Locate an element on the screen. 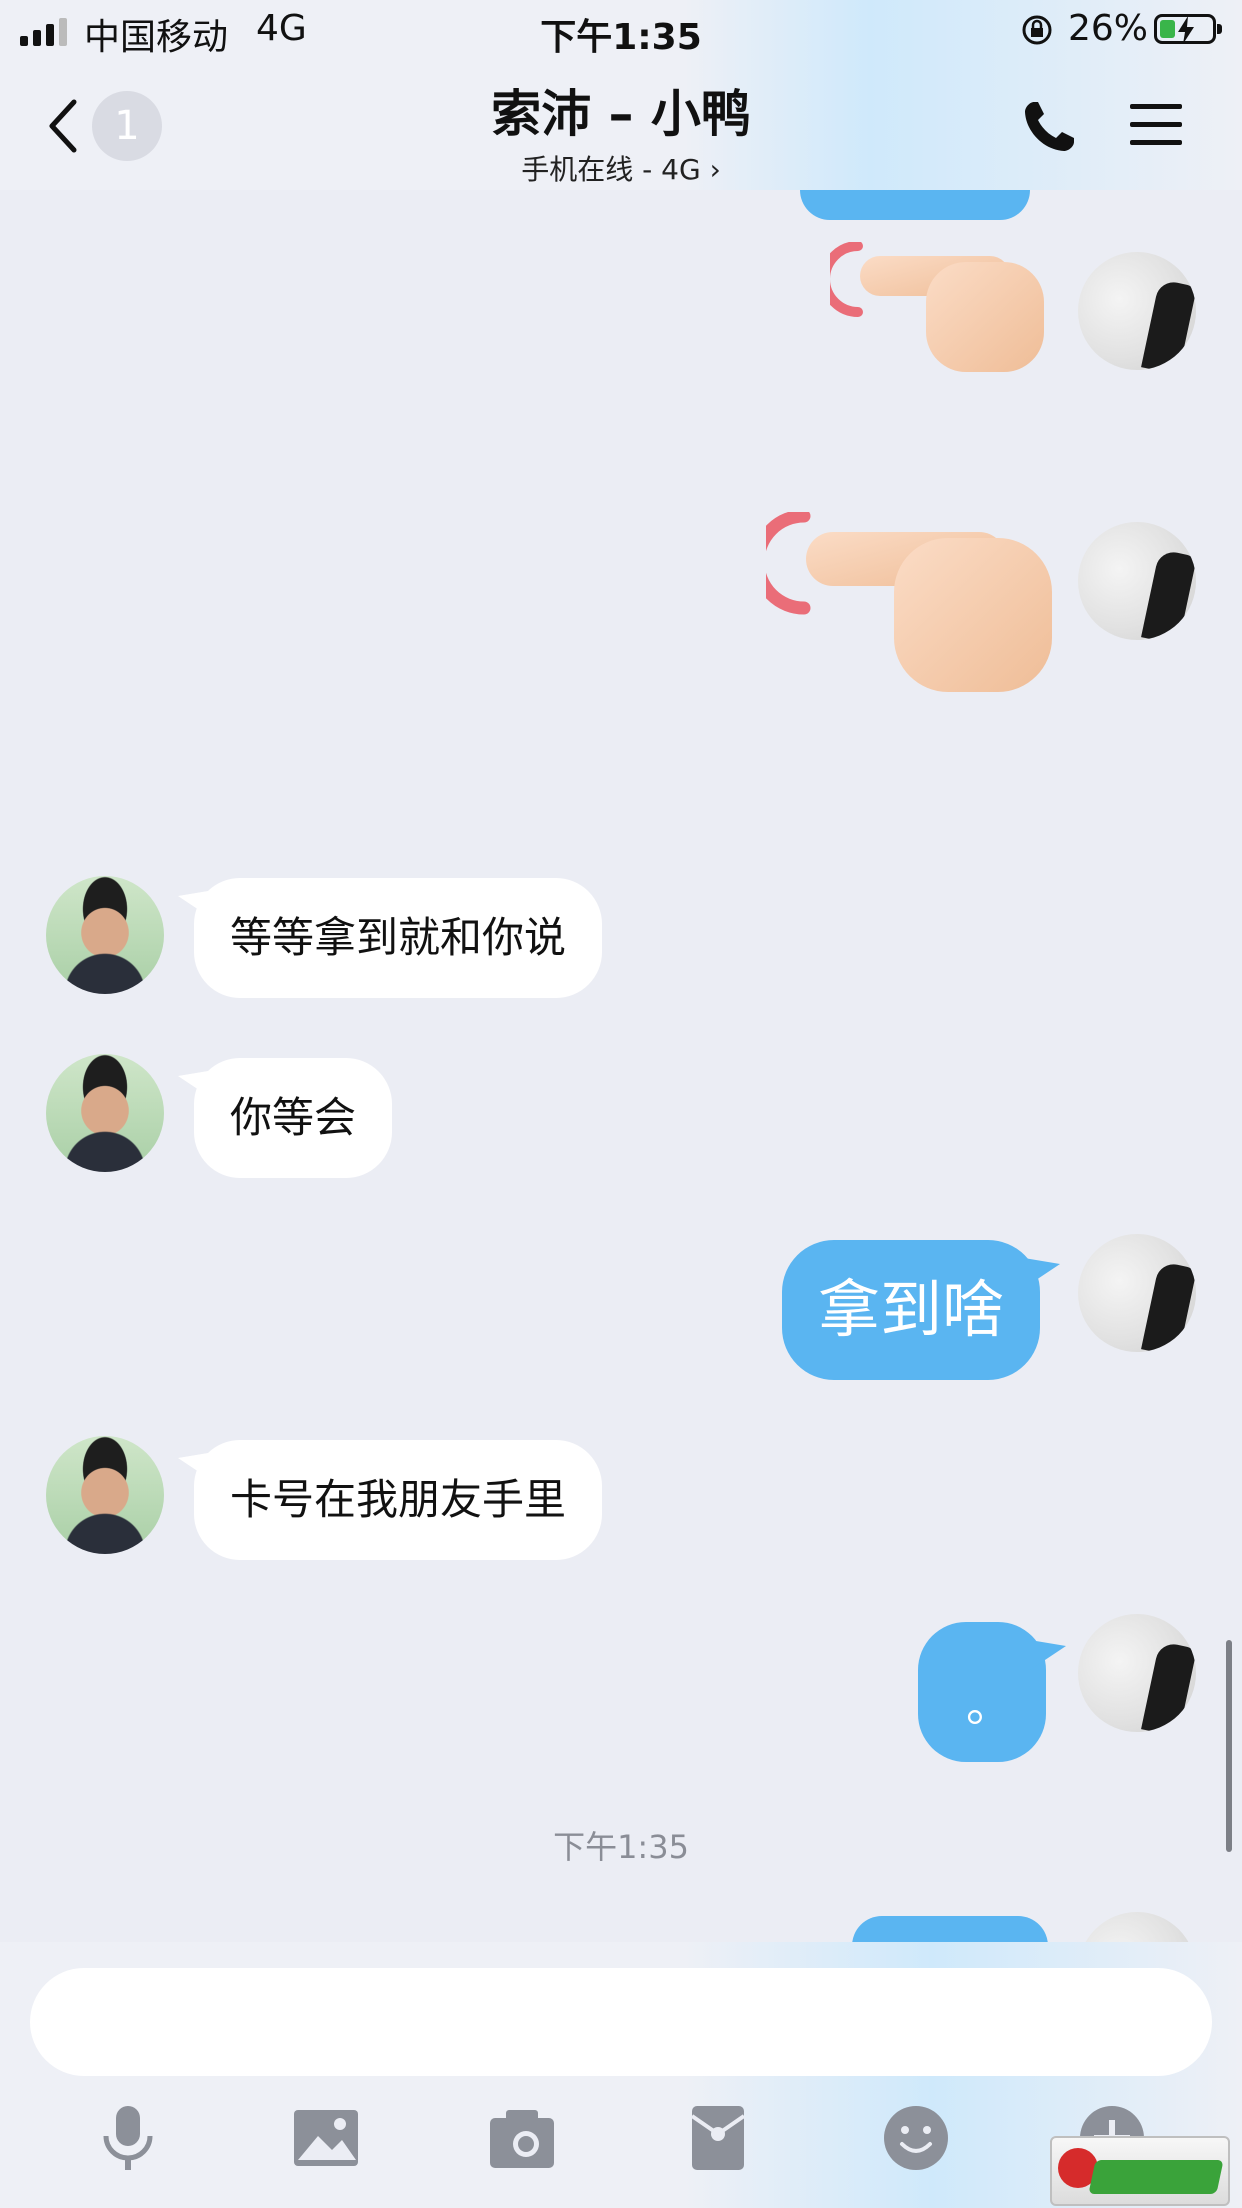 This screenshot has height=2208, width=1242. camera-icon is located at coordinates (522, 2138).